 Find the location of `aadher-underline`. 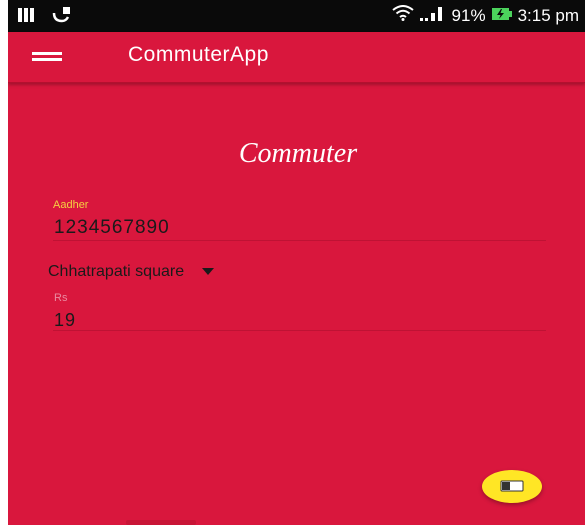

aadher-underline is located at coordinates (299, 240).